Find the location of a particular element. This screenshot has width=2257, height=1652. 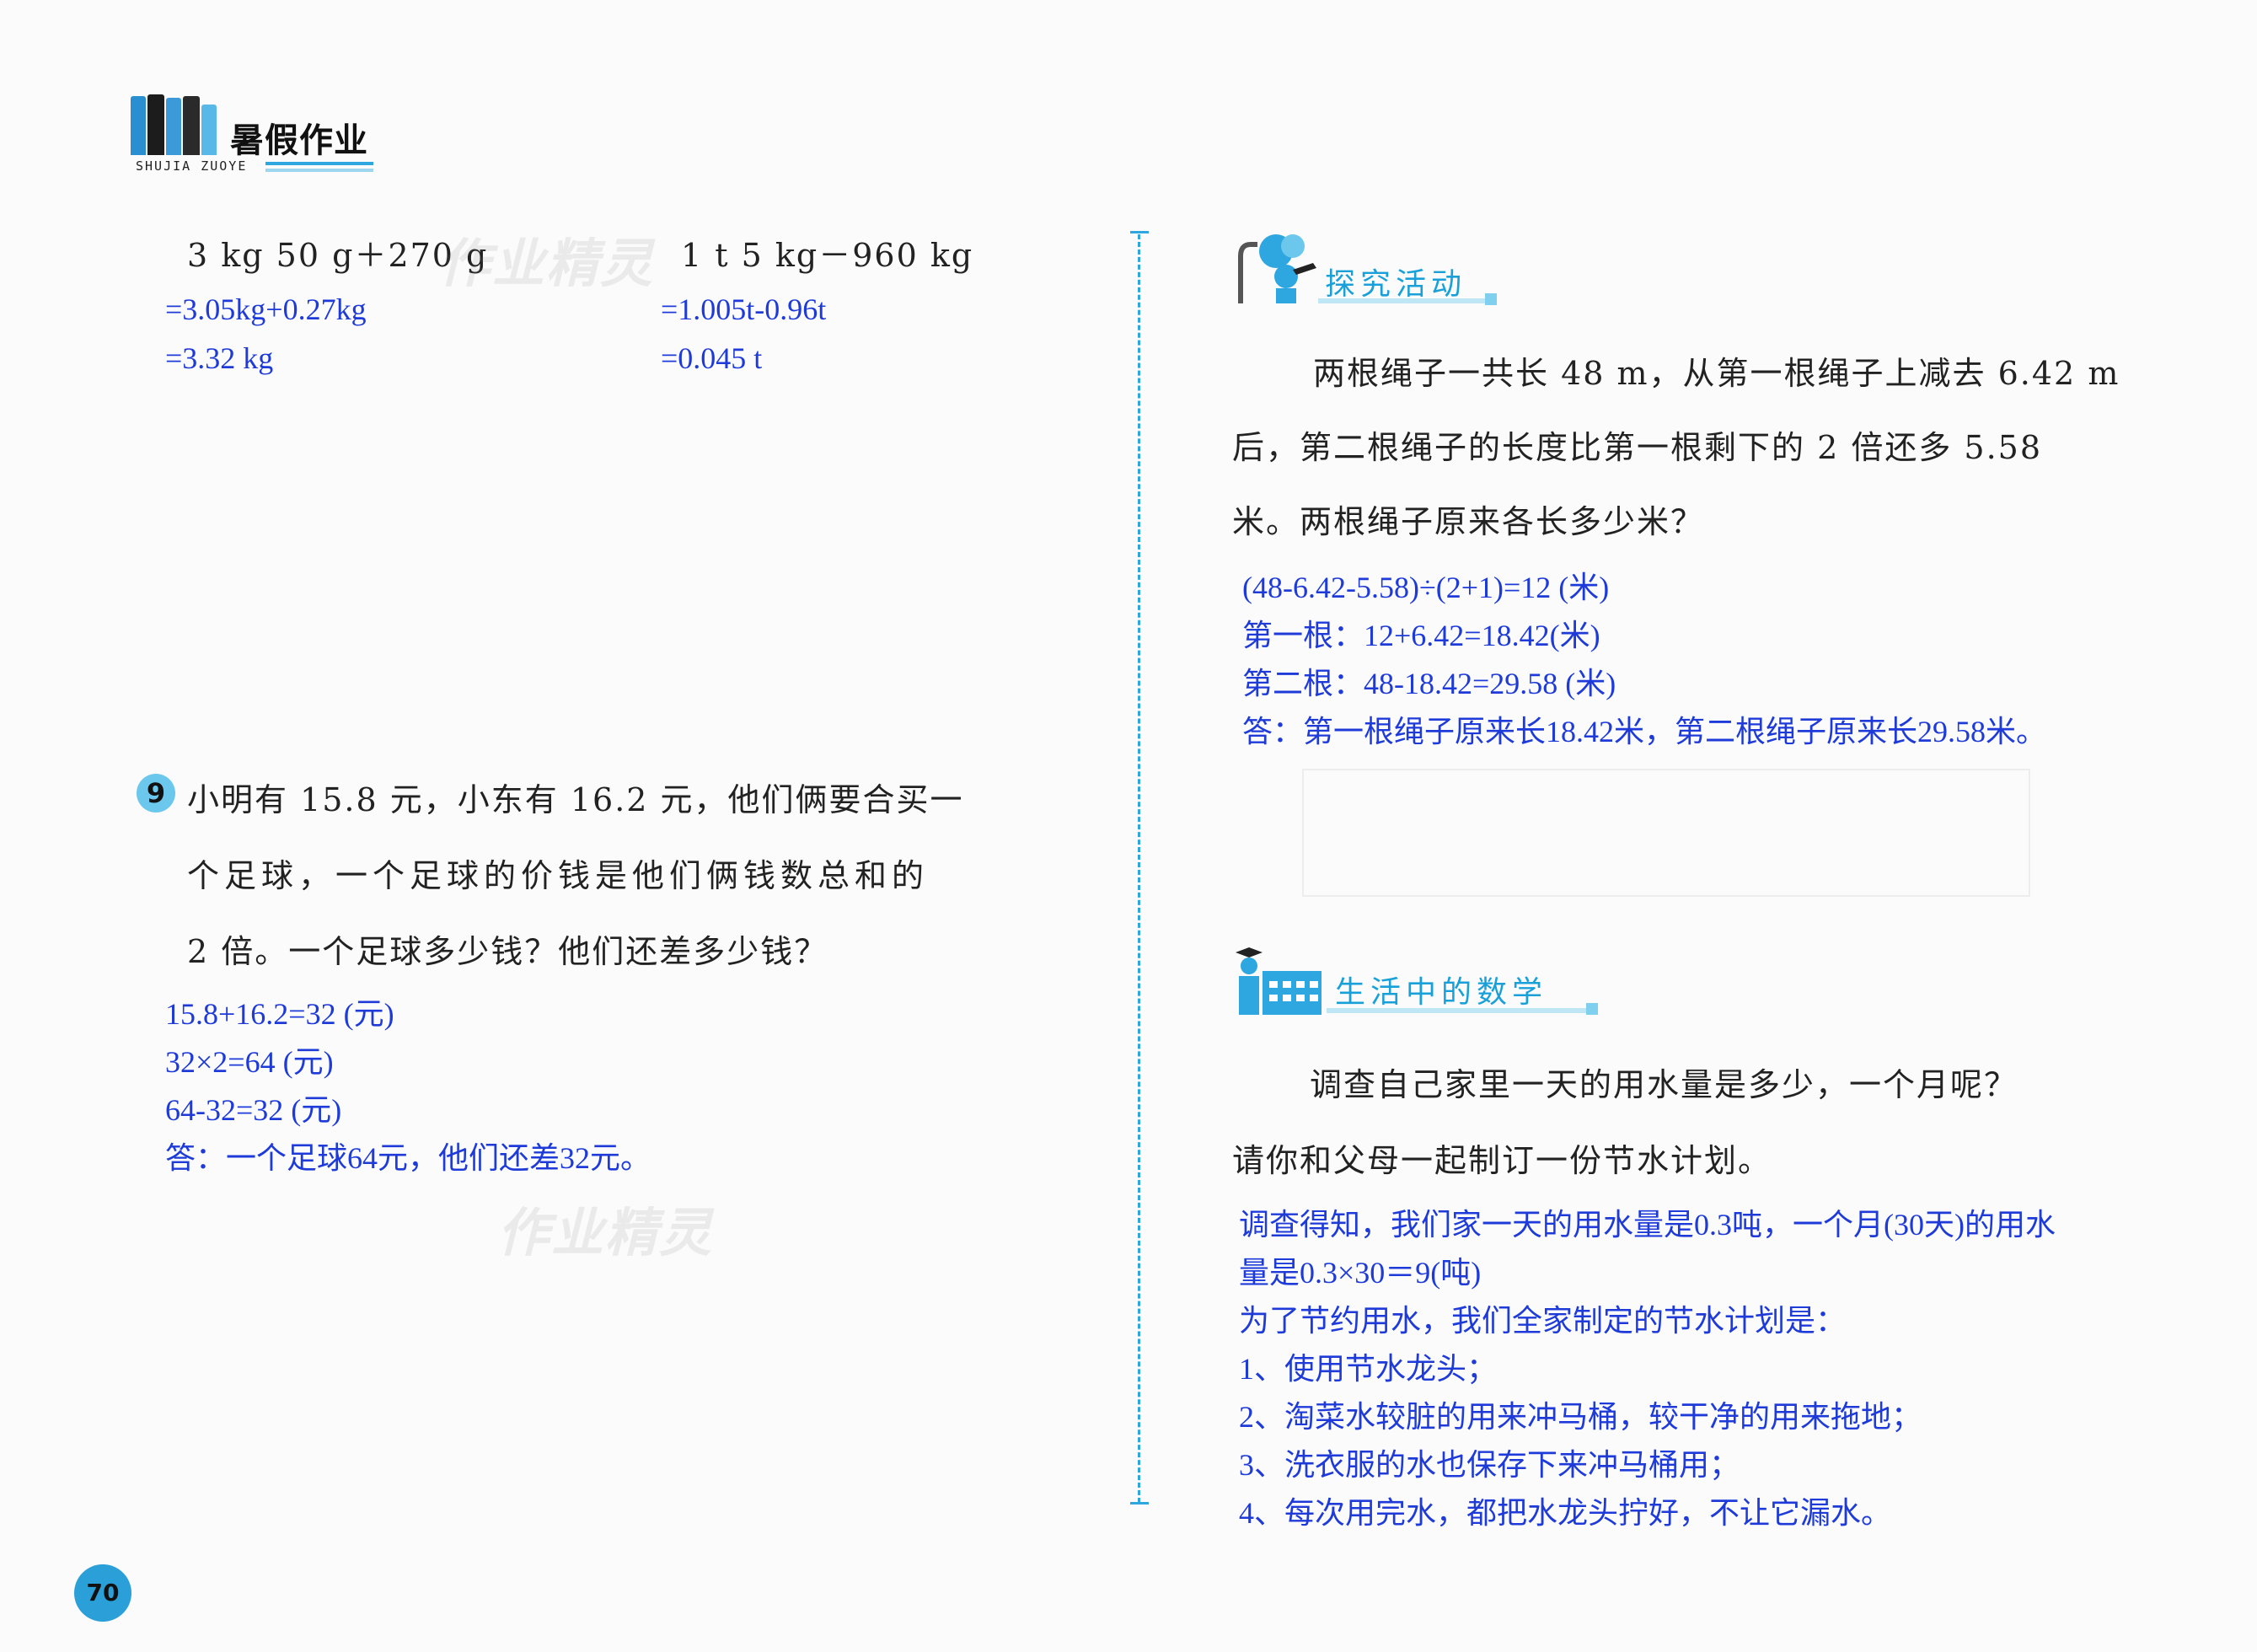

section1-answer-line: (48-6.42-5.58)÷(2+1)=12 (米) is located at coordinates (1426, 587).